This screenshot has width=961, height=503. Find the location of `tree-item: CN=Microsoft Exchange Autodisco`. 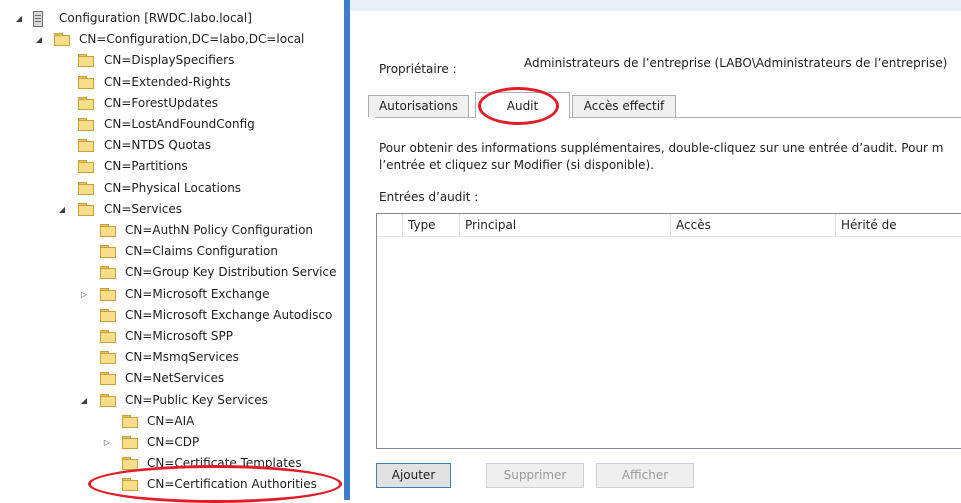

tree-item: CN=Microsoft Exchange Autodisco is located at coordinates (172, 315).